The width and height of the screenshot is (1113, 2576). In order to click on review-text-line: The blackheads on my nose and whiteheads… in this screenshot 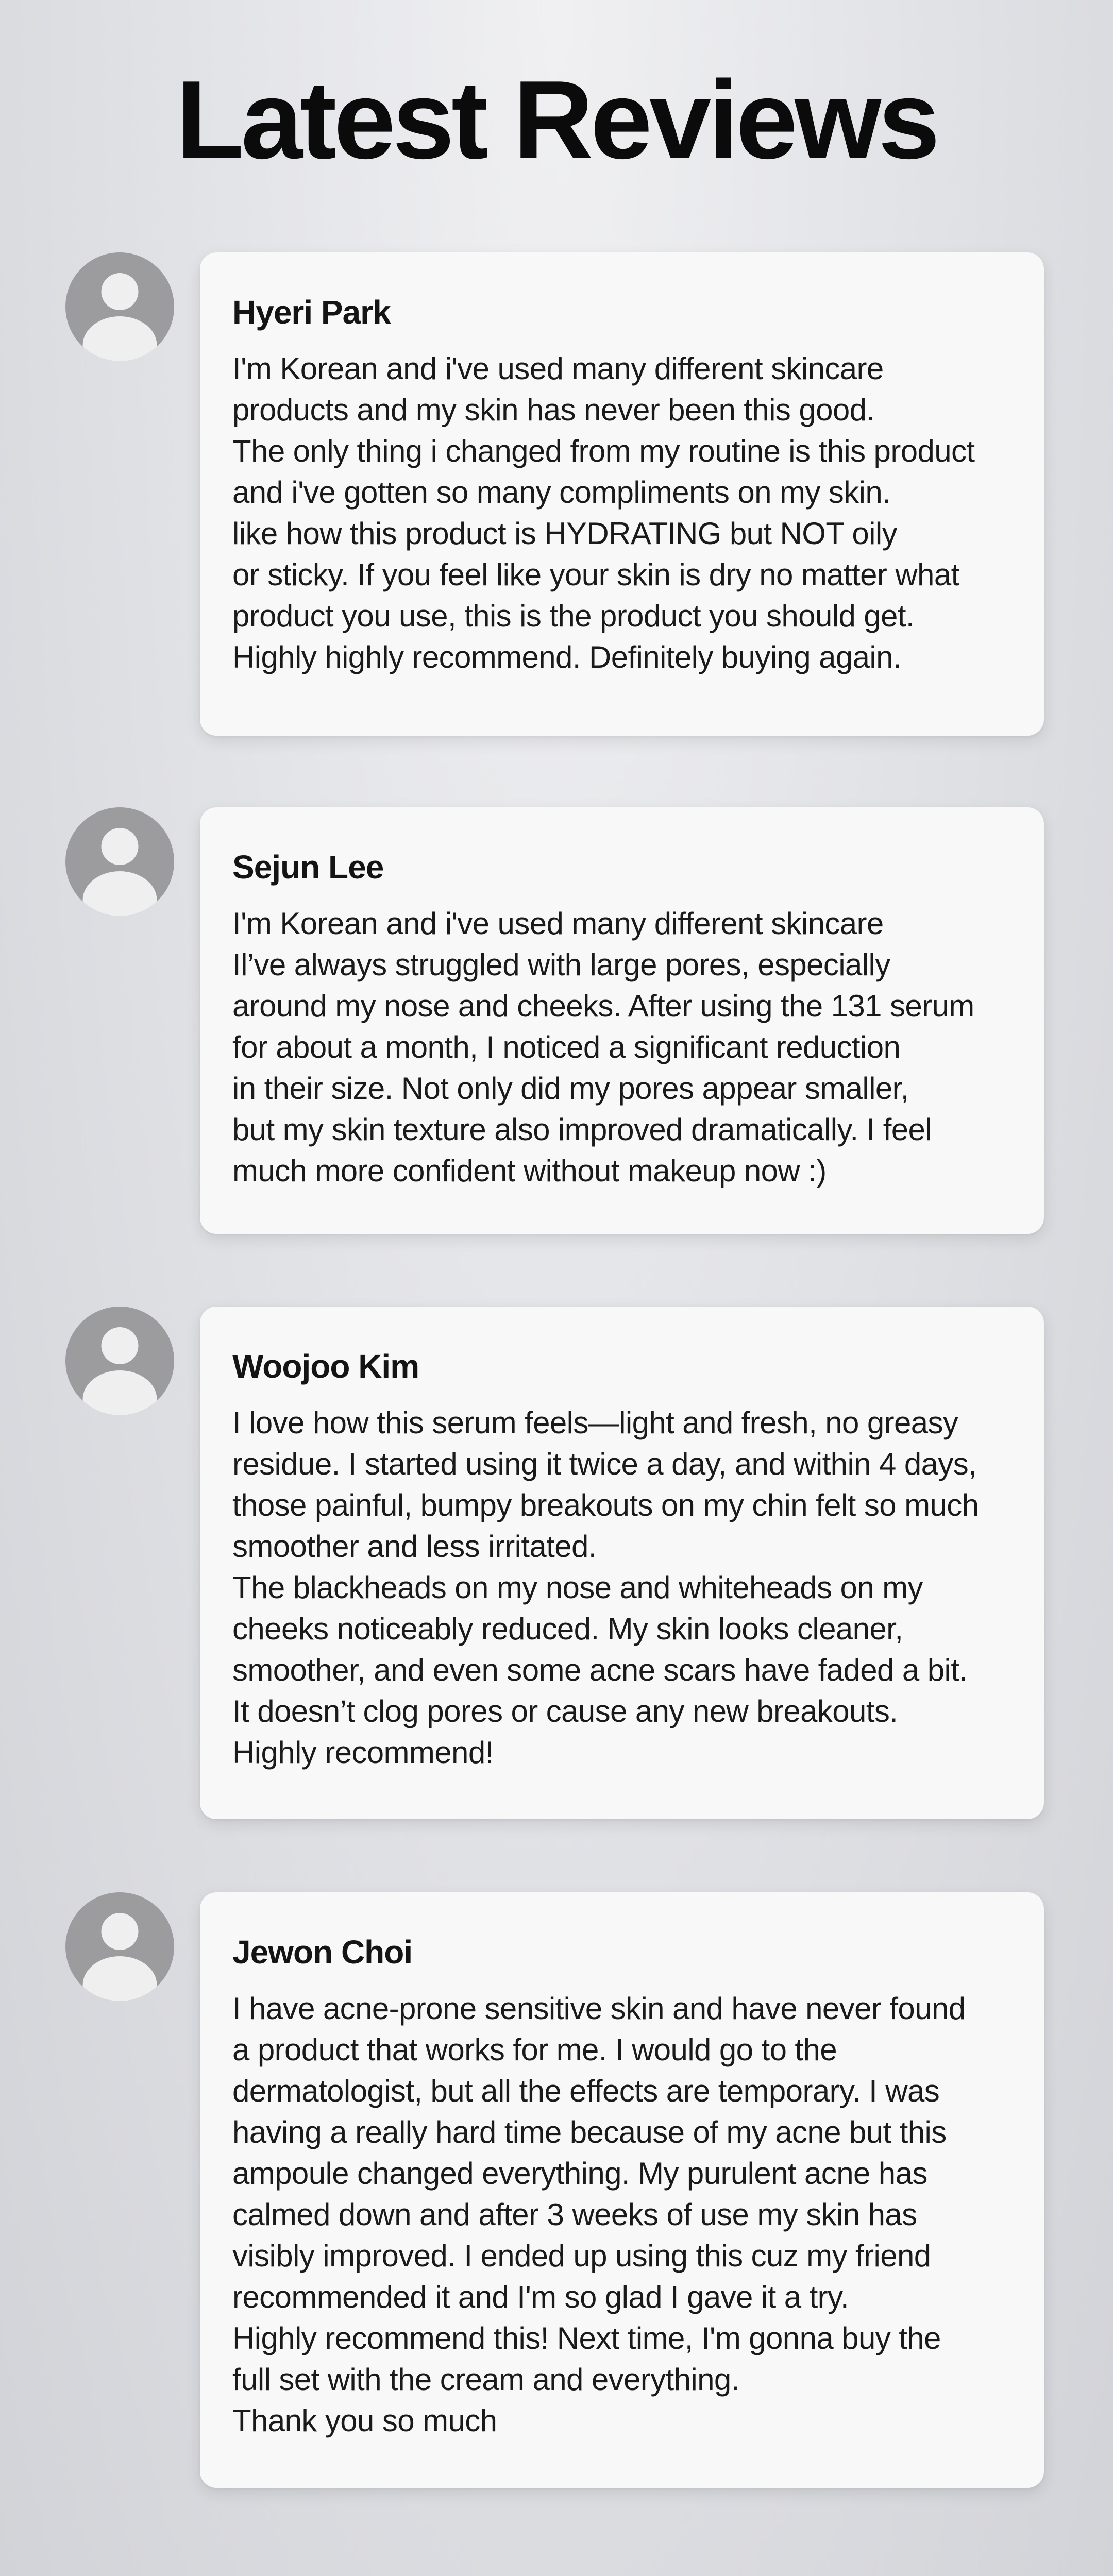, I will do `click(577, 1587)`.